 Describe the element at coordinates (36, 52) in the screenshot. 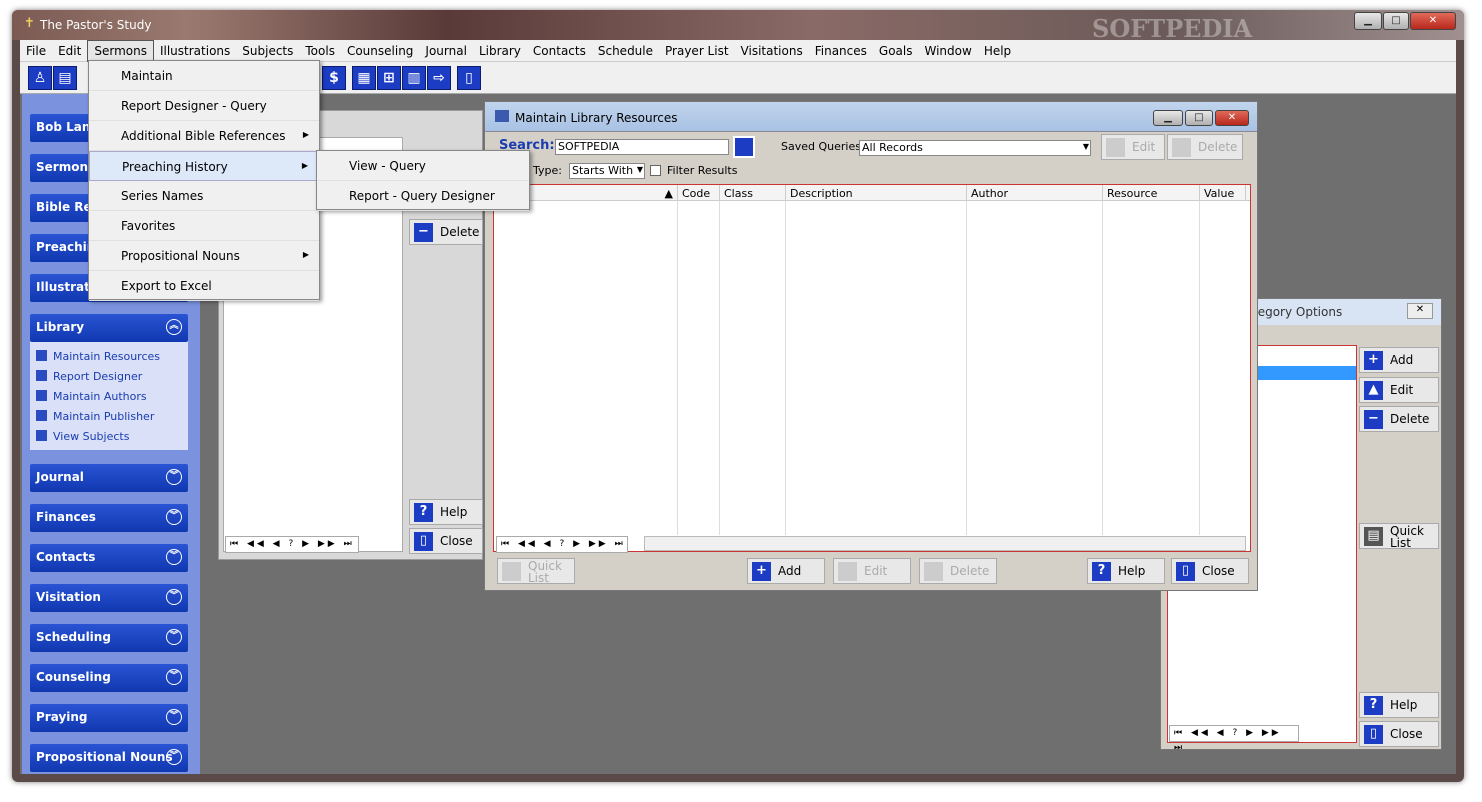

I see `menu-file: File` at that location.